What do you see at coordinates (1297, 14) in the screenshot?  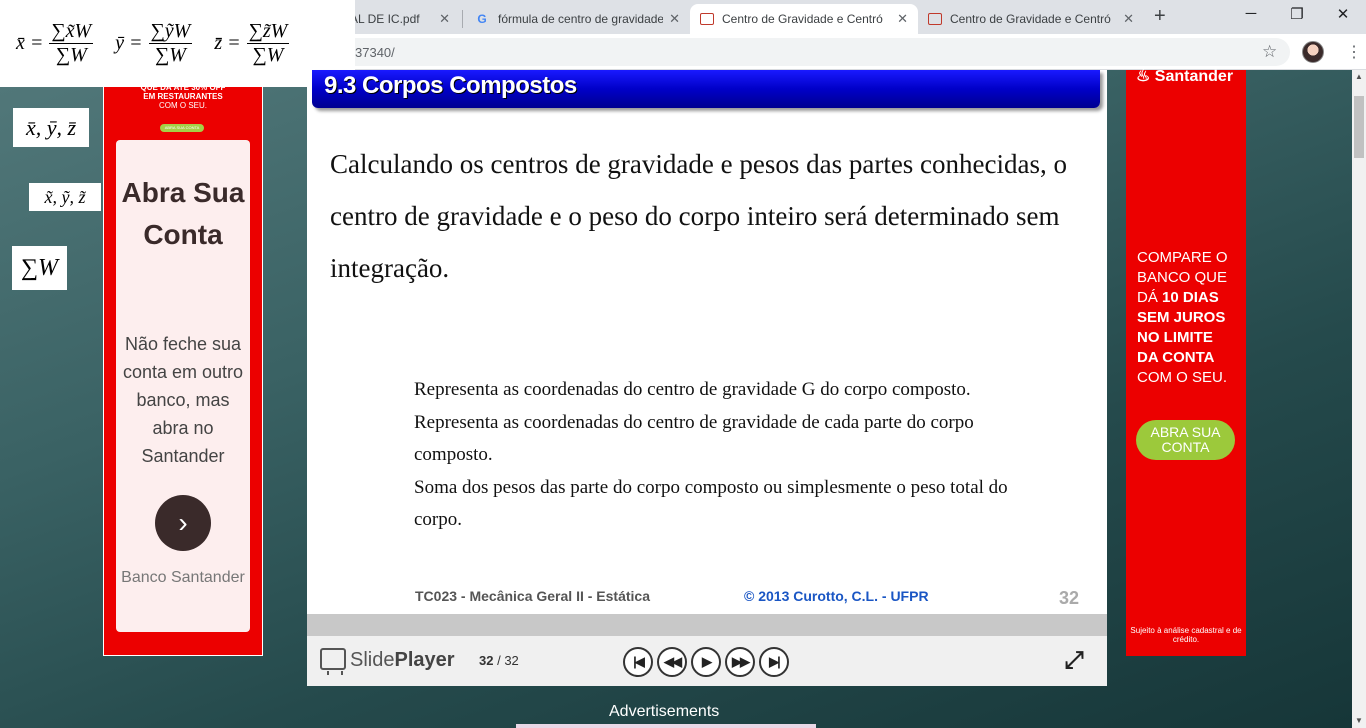 I see `restore-button: ❐` at bounding box center [1297, 14].